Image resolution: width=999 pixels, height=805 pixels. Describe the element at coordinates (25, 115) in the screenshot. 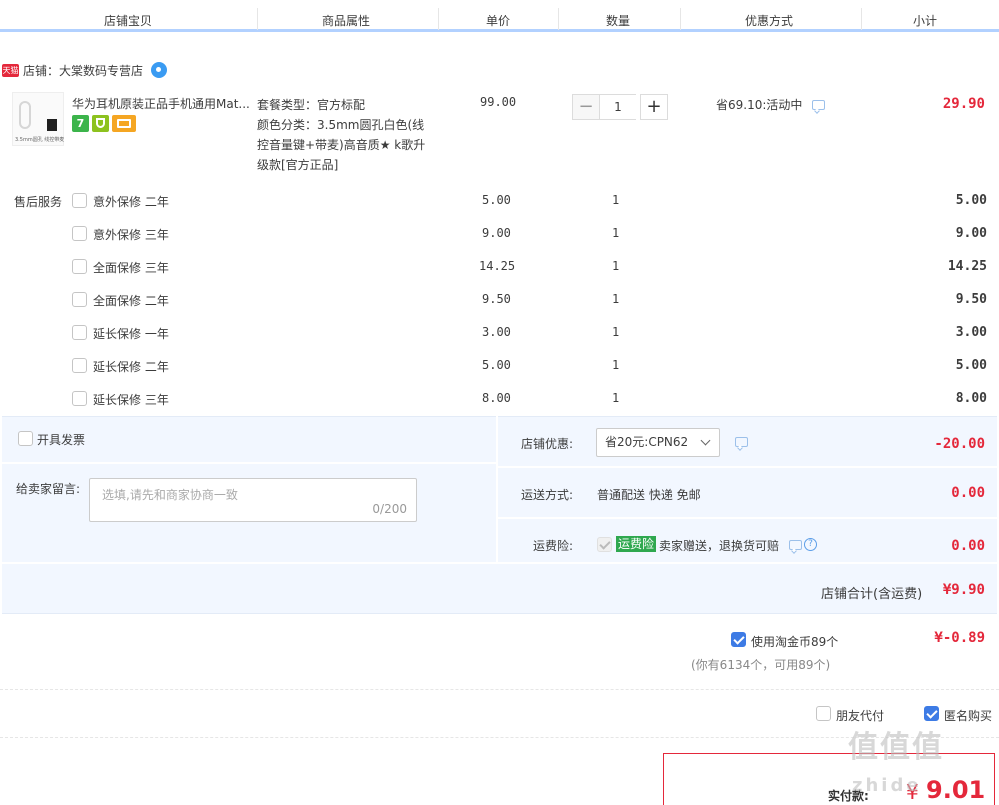

I see `earphone-cord-shape` at that location.